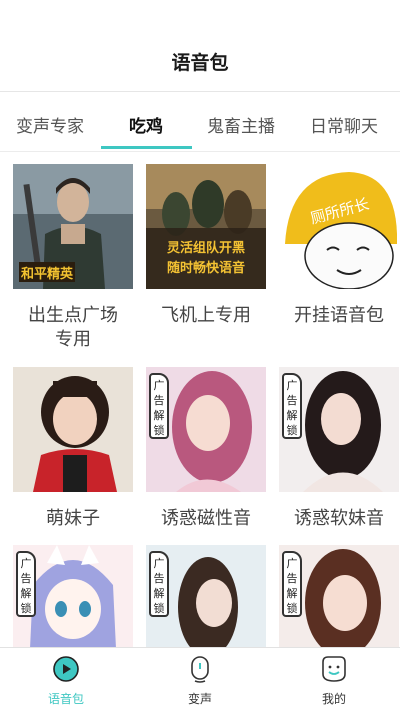 Image resolution: width=400 pixels, height=712 pixels. What do you see at coordinates (200, 122) in the screenshot?
I see `category-tabs: 变声专家 吃鸡 鬼畜主播 日常聊天` at bounding box center [200, 122].